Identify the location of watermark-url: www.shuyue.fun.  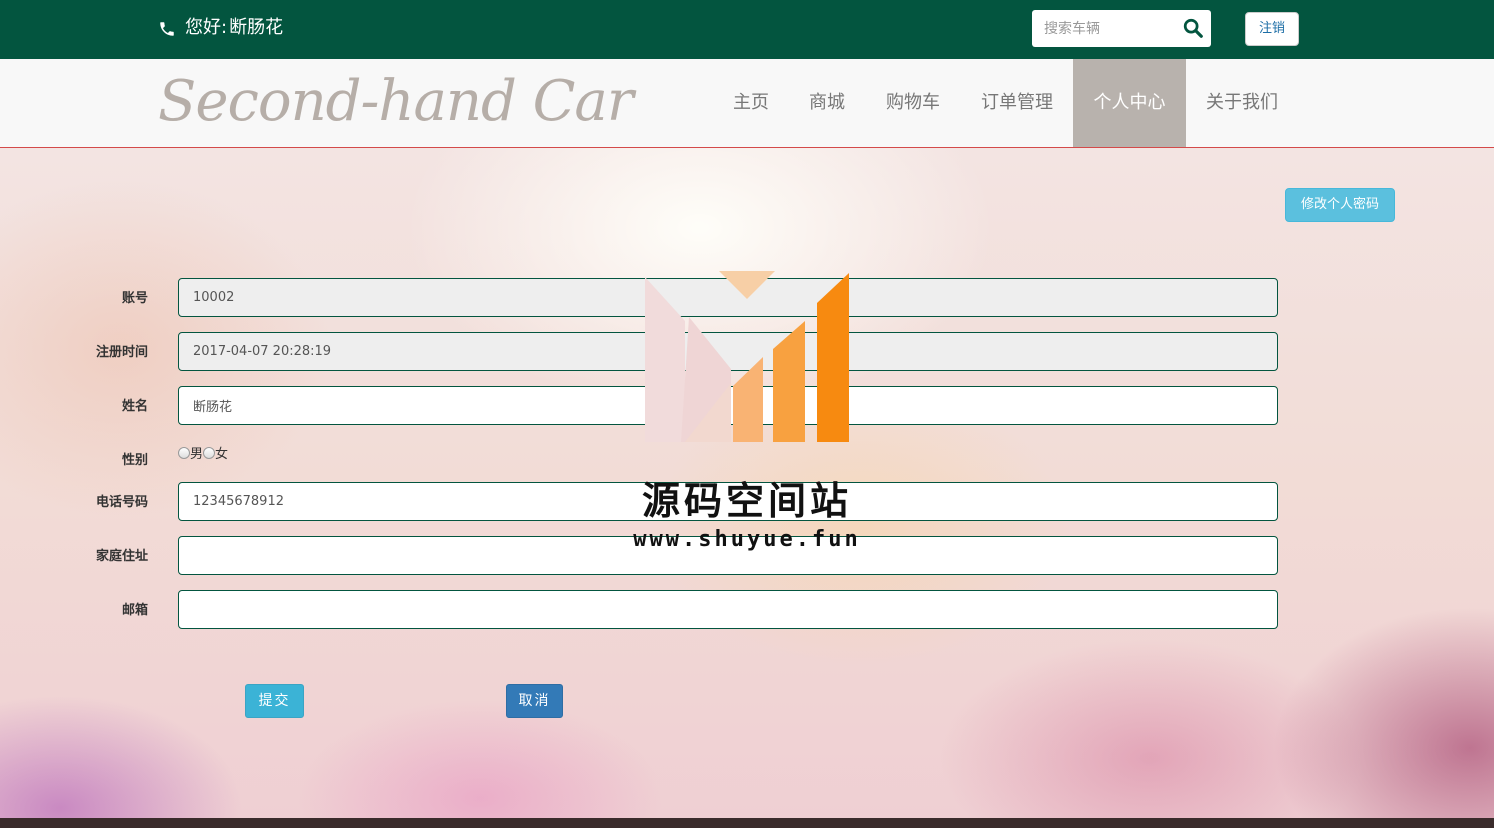
(747, 539).